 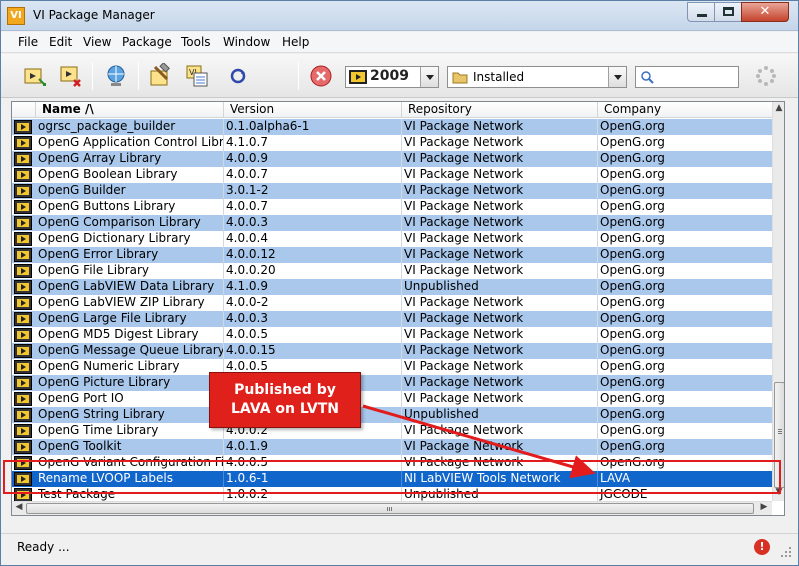 What do you see at coordinates (60, 42) in the screenshot?
I see `menu-edit: Edit` at bounding box center [60, 42].